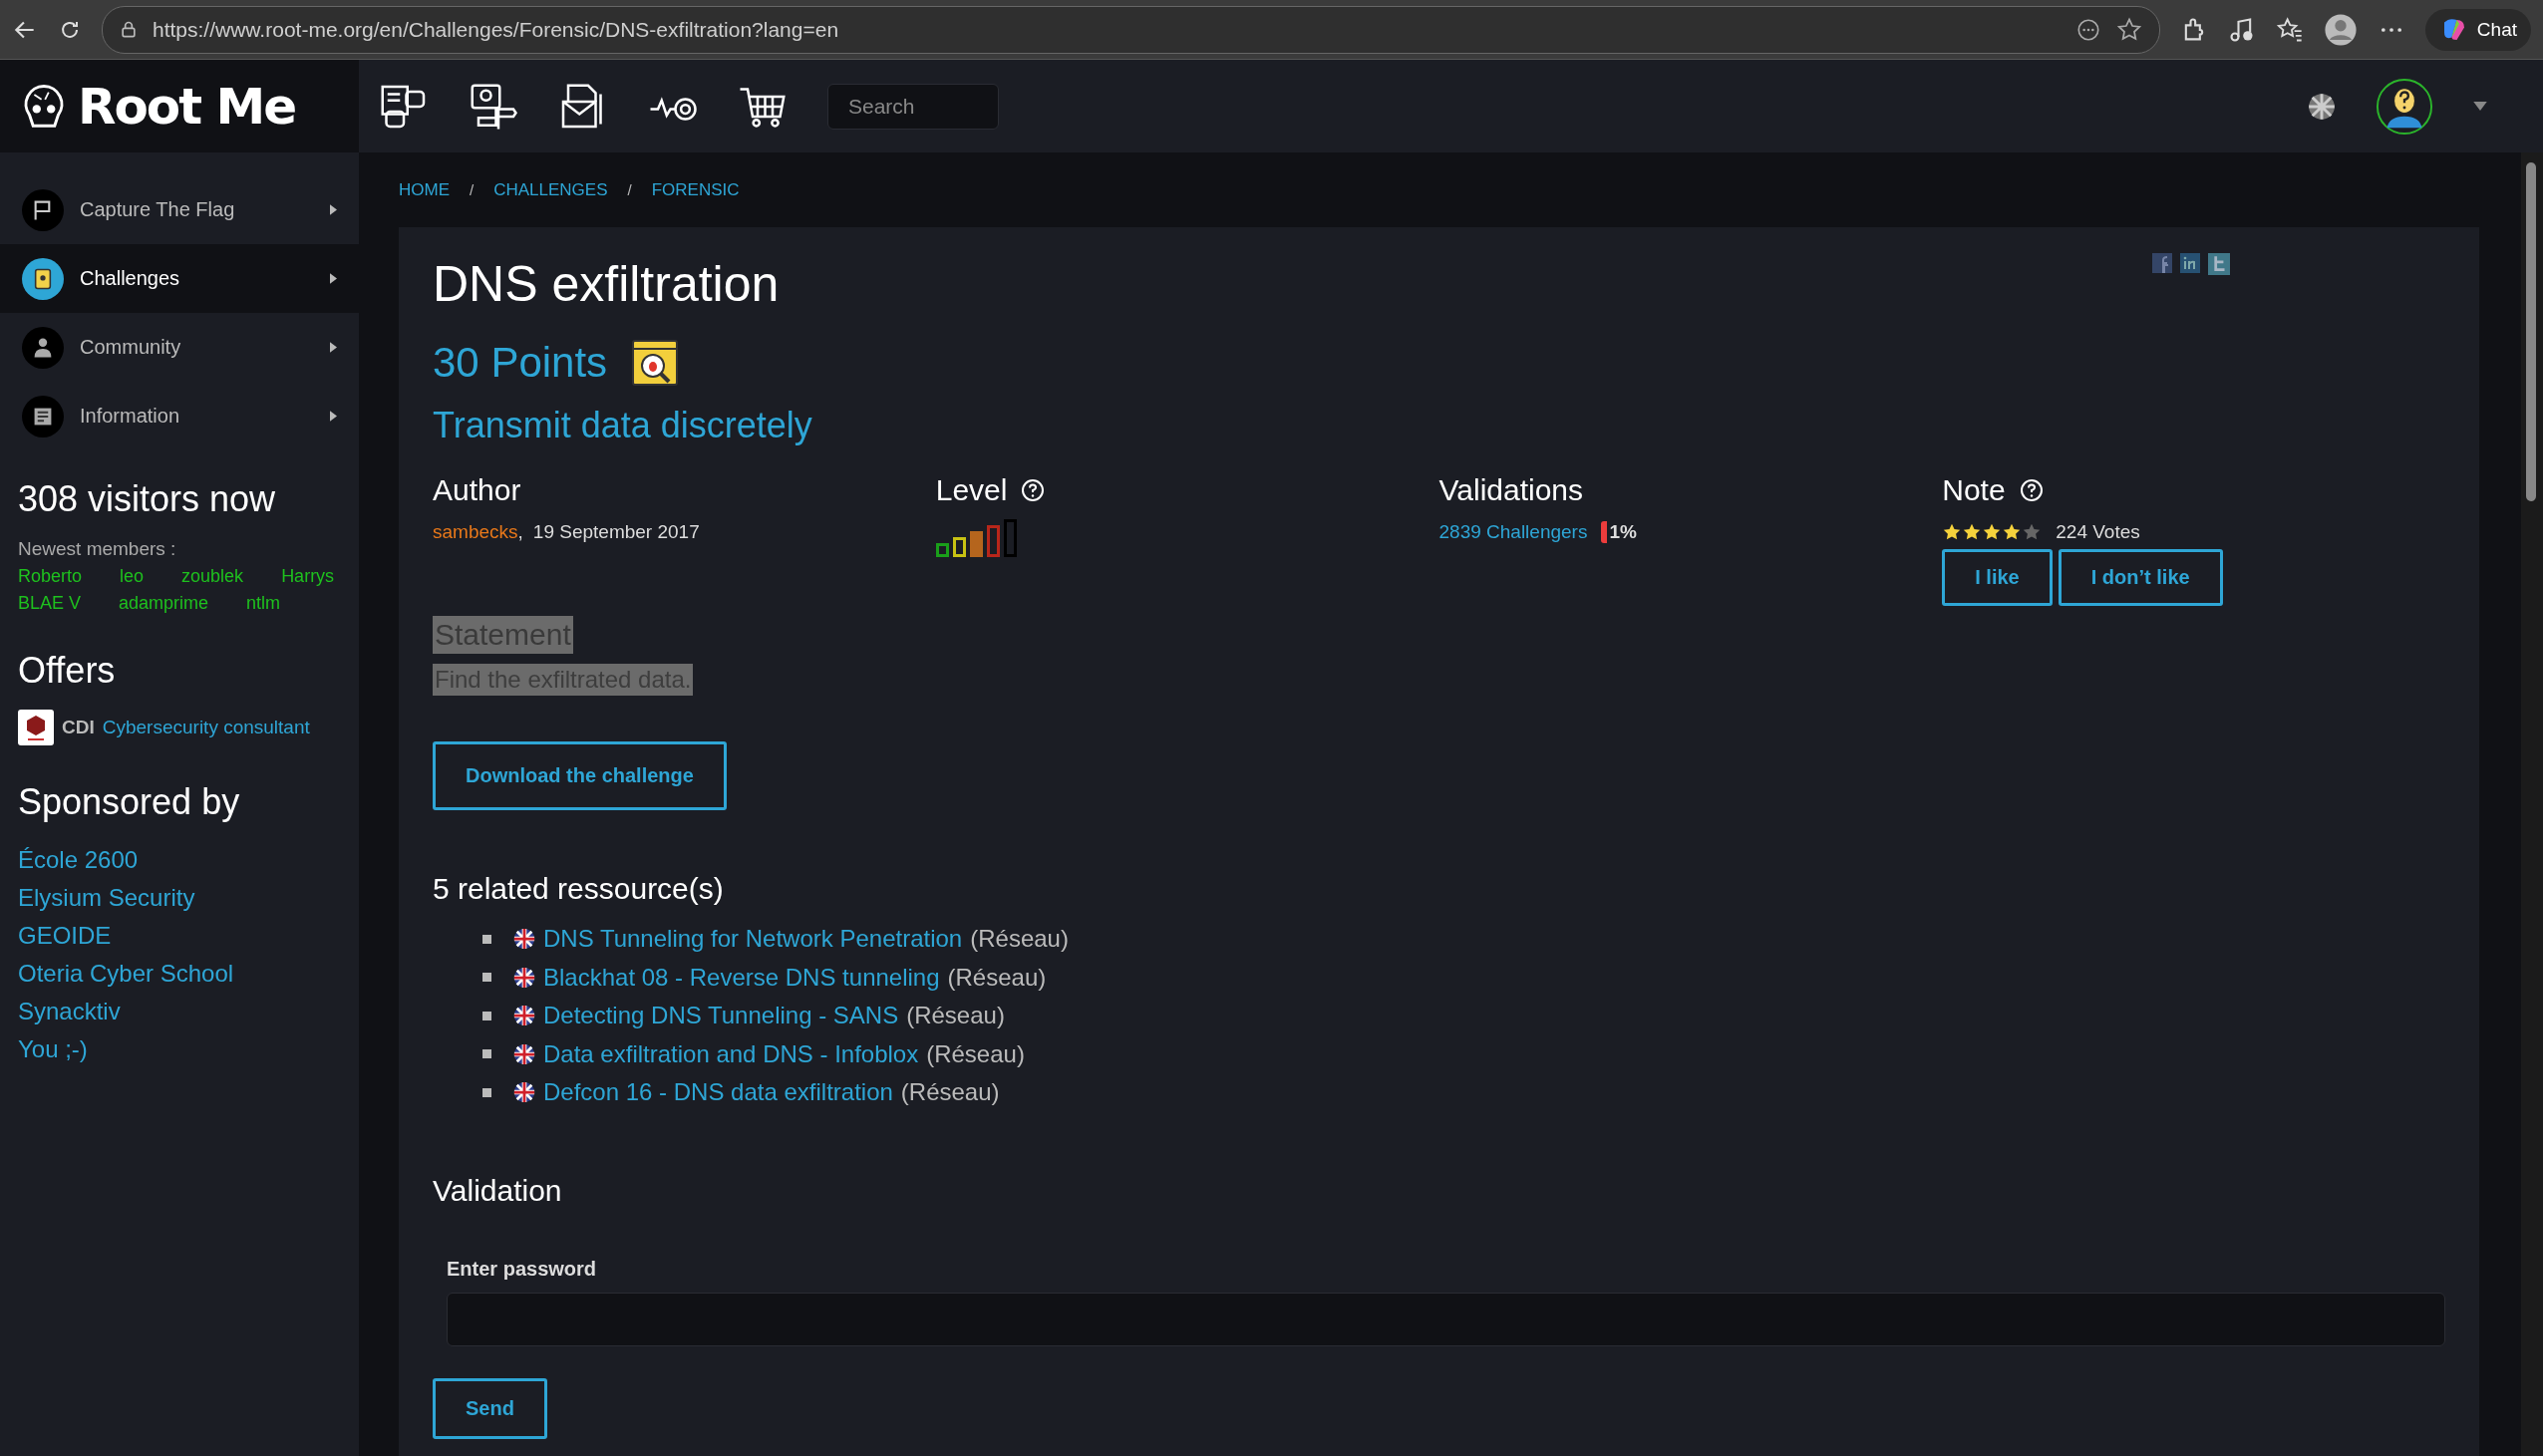 The width and height of the screenshot is (2543, 1456). What do you see at coordinates (606, 284) in the screenshot?
I see `challenge-title: DNS exfiltration` at bounding box center [606, 284].